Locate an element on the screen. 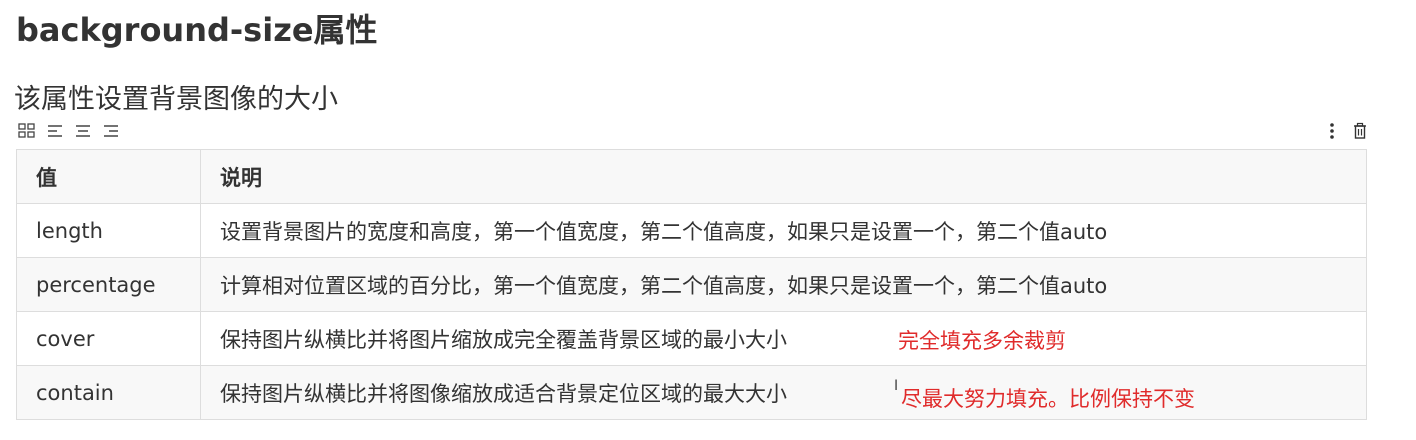  cell-description: 保持图片纵横比并将图片缩放成完全覆盖背景区域的最小大小 完全填充多余裁剪 is located at coordinates (783, 338).